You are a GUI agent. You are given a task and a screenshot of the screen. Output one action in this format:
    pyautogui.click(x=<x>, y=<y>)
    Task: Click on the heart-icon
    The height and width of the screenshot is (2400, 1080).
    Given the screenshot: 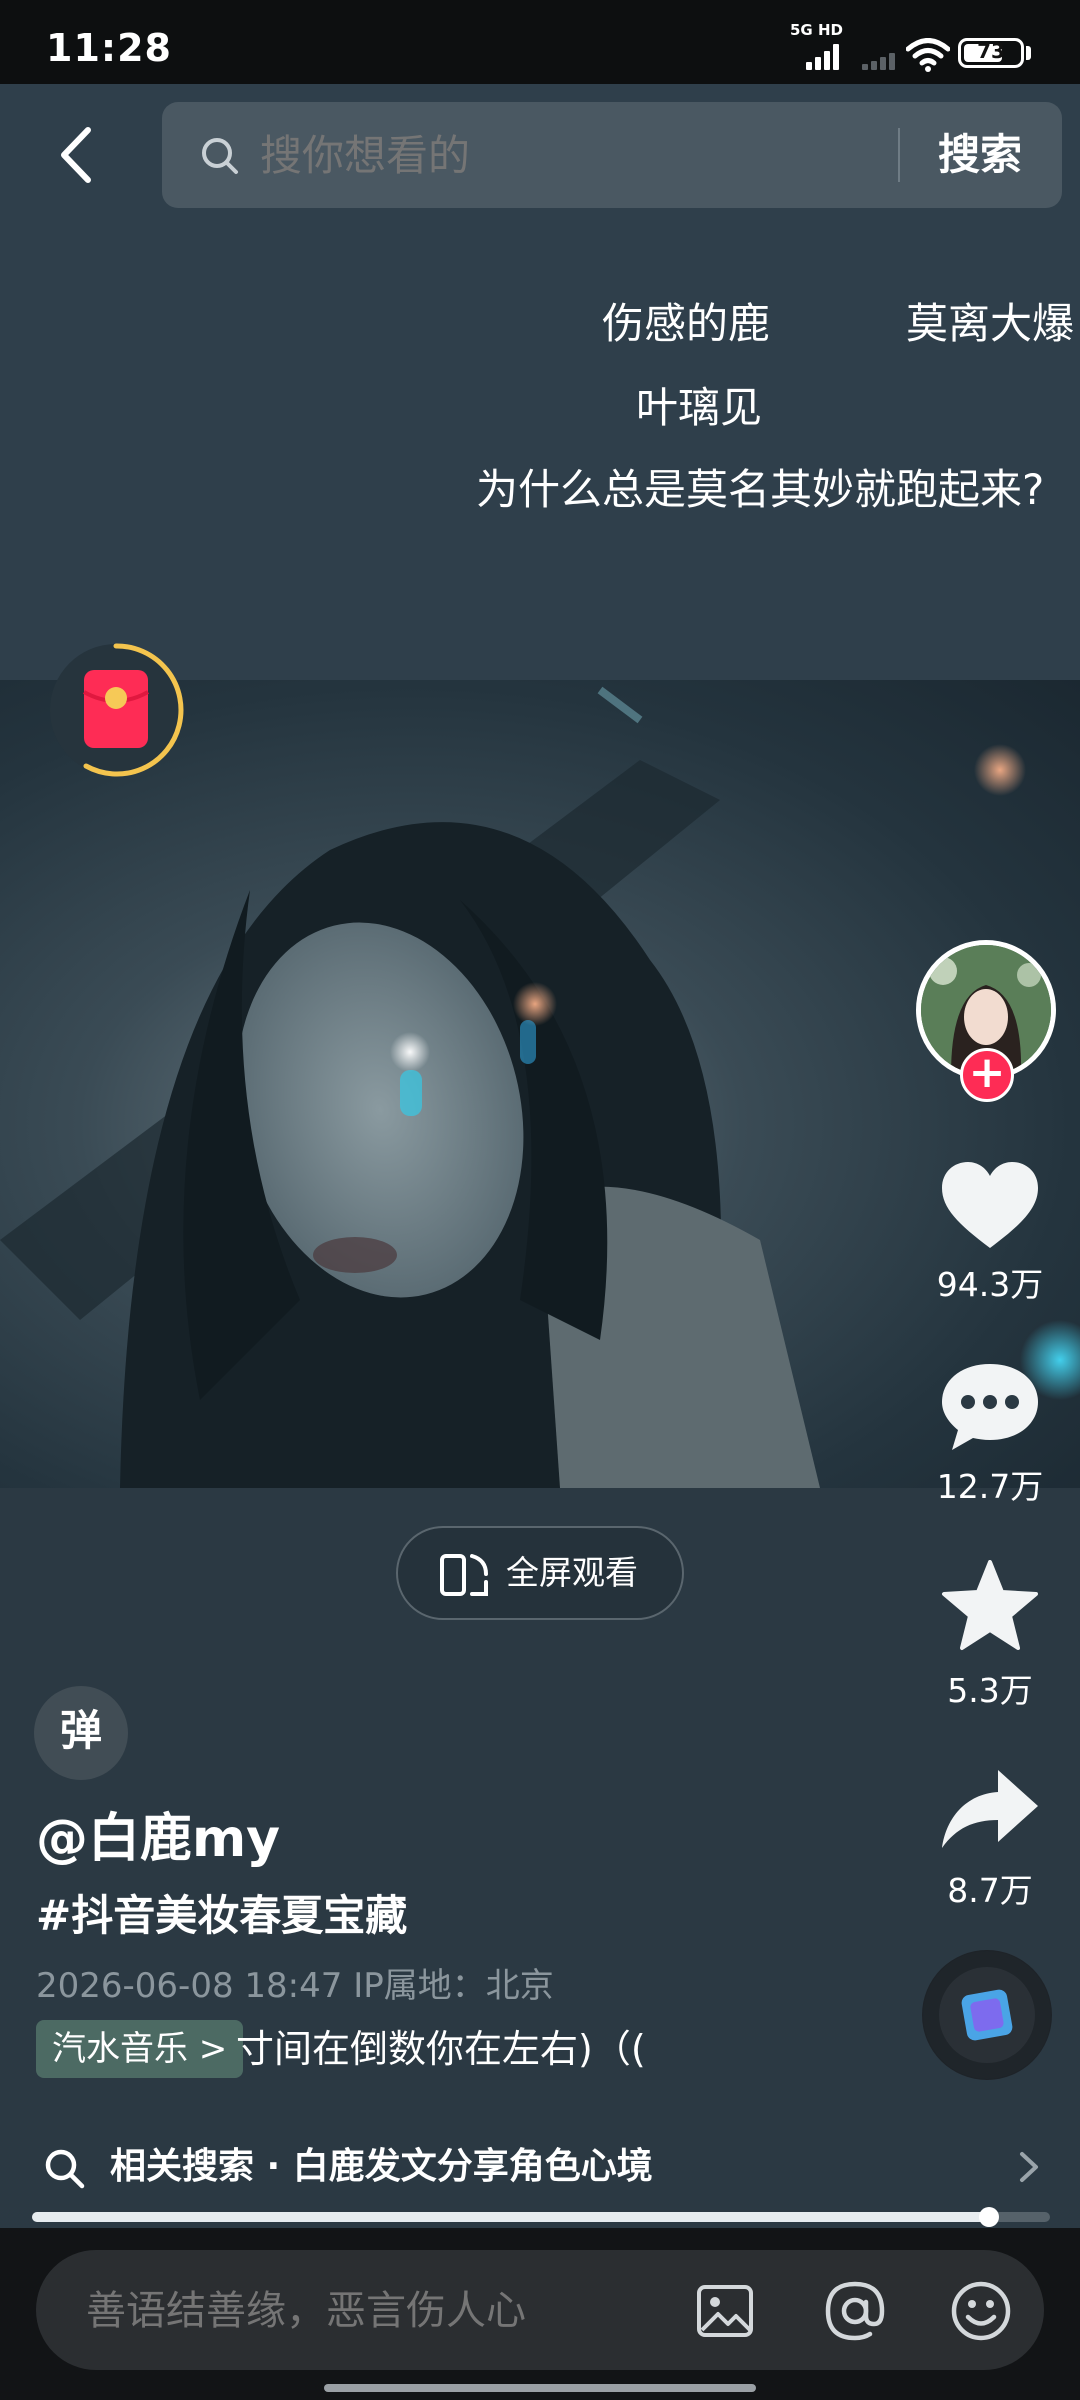 What is the action you would take?
    pyautogui.click(x=990, y=1206)
    